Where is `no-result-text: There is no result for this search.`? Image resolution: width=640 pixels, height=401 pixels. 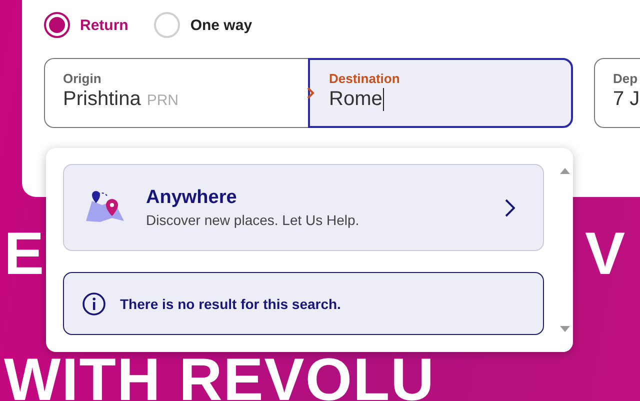
no-result-text: There is no result for this search. is located at coordinates (230, 304).